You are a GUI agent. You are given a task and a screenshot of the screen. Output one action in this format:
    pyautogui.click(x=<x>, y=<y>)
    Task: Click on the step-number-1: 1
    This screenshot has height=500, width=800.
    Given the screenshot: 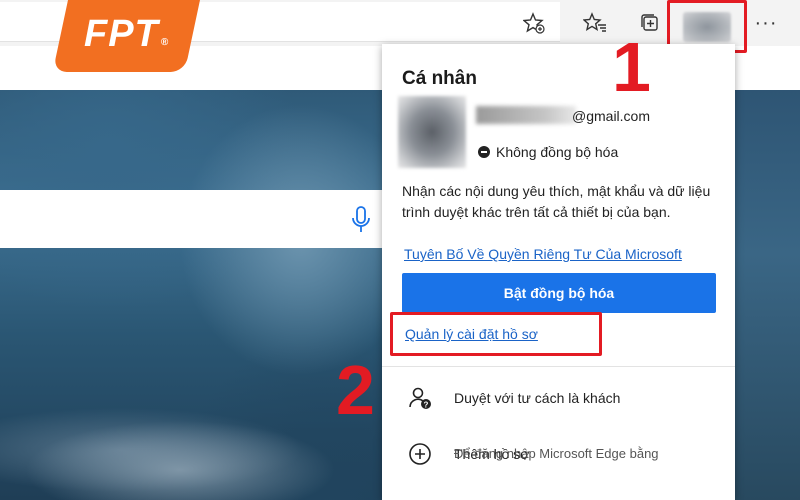 What is the action you would take?
    pyautogui.click(x=631, y=67)
    